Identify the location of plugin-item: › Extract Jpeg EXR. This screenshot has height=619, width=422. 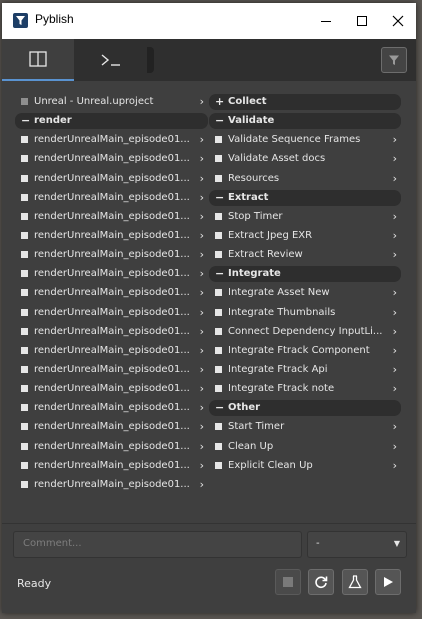
(305, 236).